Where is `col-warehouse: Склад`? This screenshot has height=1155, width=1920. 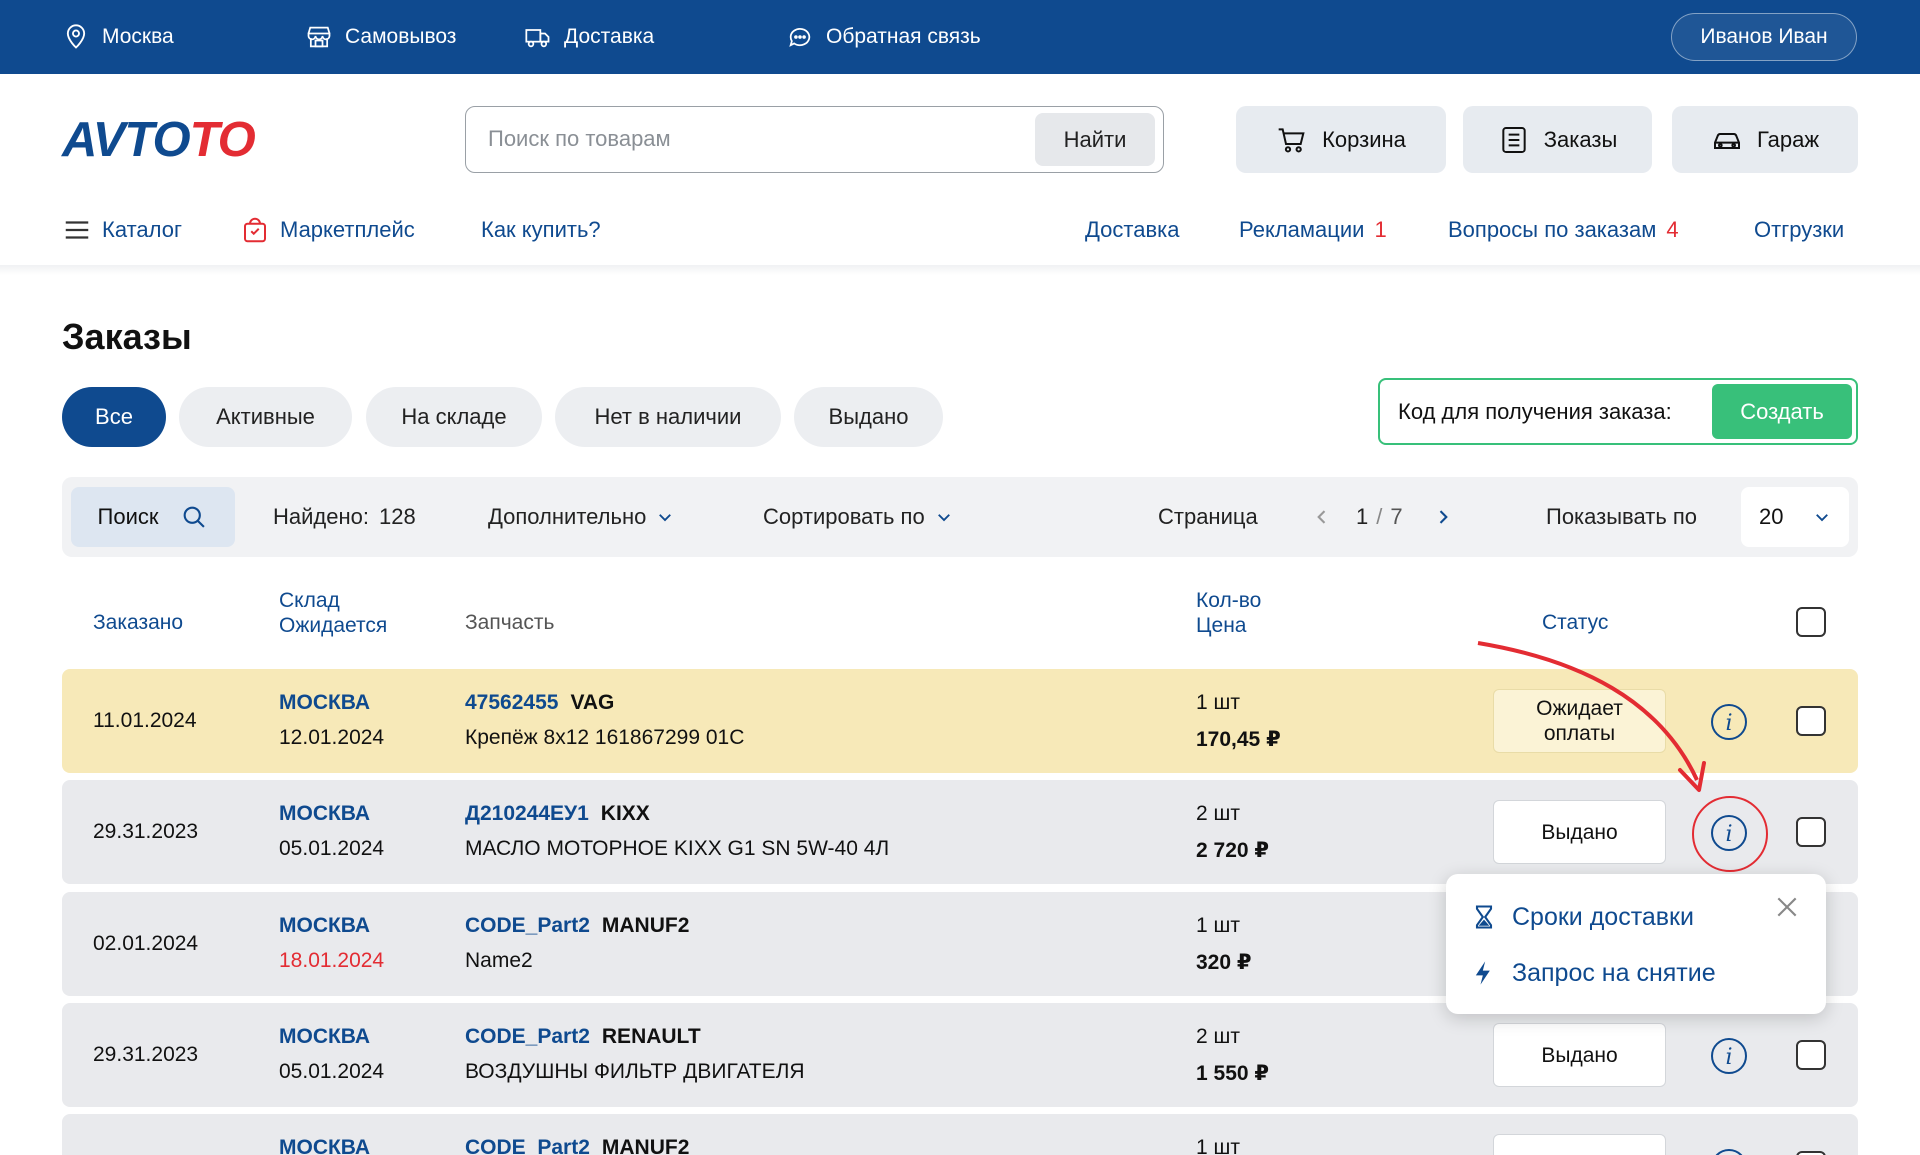 col-warehouse: Склад is located at coordinates (309, 600).